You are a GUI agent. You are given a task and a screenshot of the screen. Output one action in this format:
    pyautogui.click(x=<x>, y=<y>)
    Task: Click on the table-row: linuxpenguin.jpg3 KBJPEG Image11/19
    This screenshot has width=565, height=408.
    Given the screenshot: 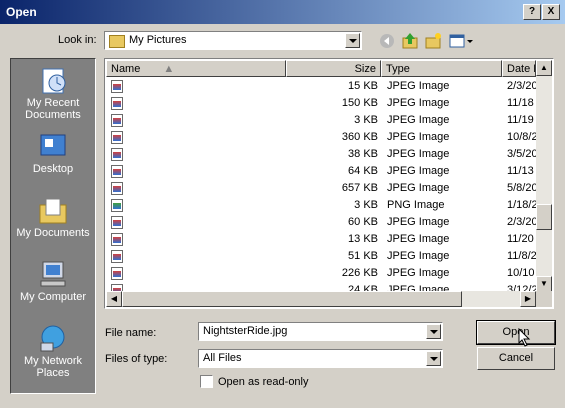 What is the action you would take?
    pyautogui.click(x=321, y=120)
    